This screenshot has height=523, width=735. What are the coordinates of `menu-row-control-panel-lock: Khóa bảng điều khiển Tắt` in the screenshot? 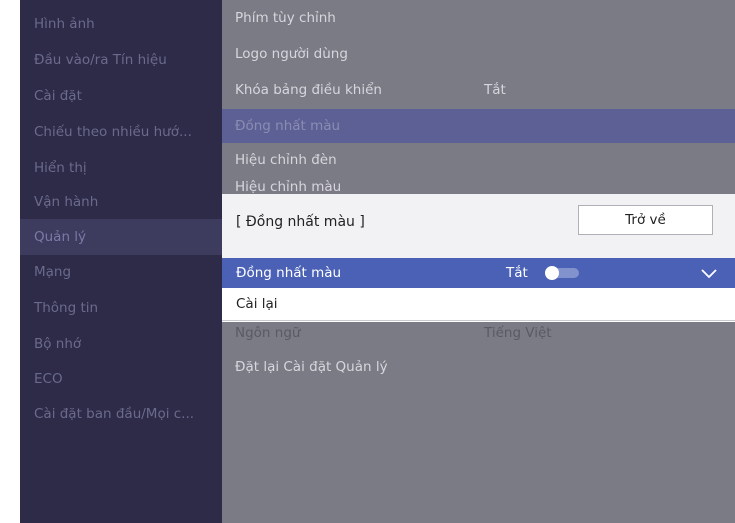 It's located at (478, 90).